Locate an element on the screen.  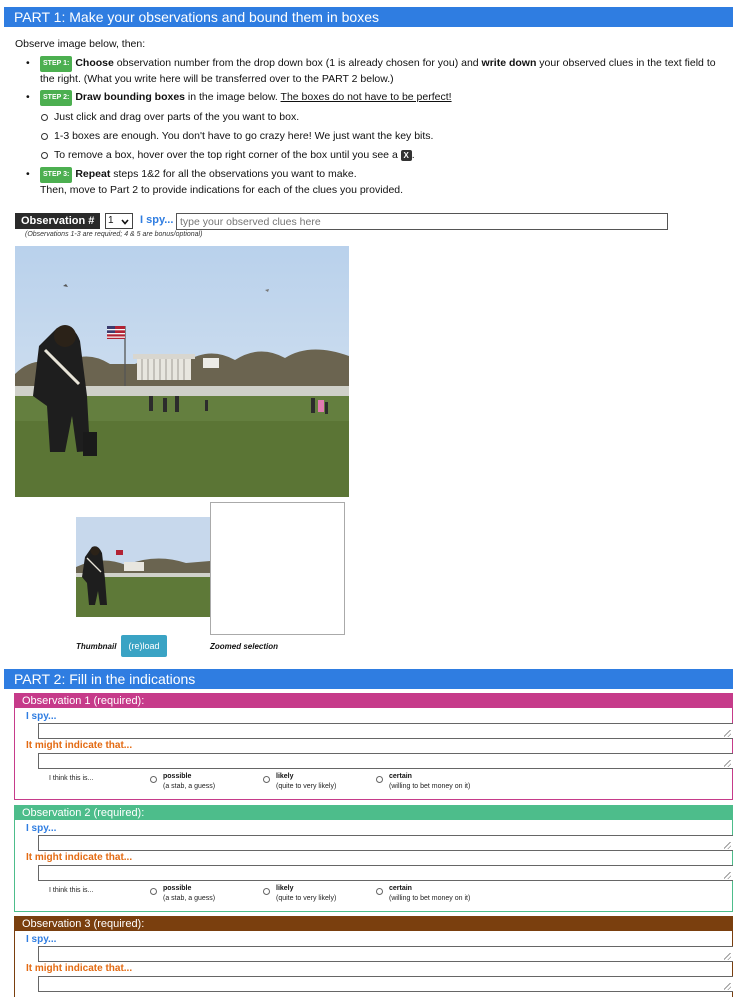
card1-opt-possible-sub: (a stab, a guess) is located at coordinates (189, 786).